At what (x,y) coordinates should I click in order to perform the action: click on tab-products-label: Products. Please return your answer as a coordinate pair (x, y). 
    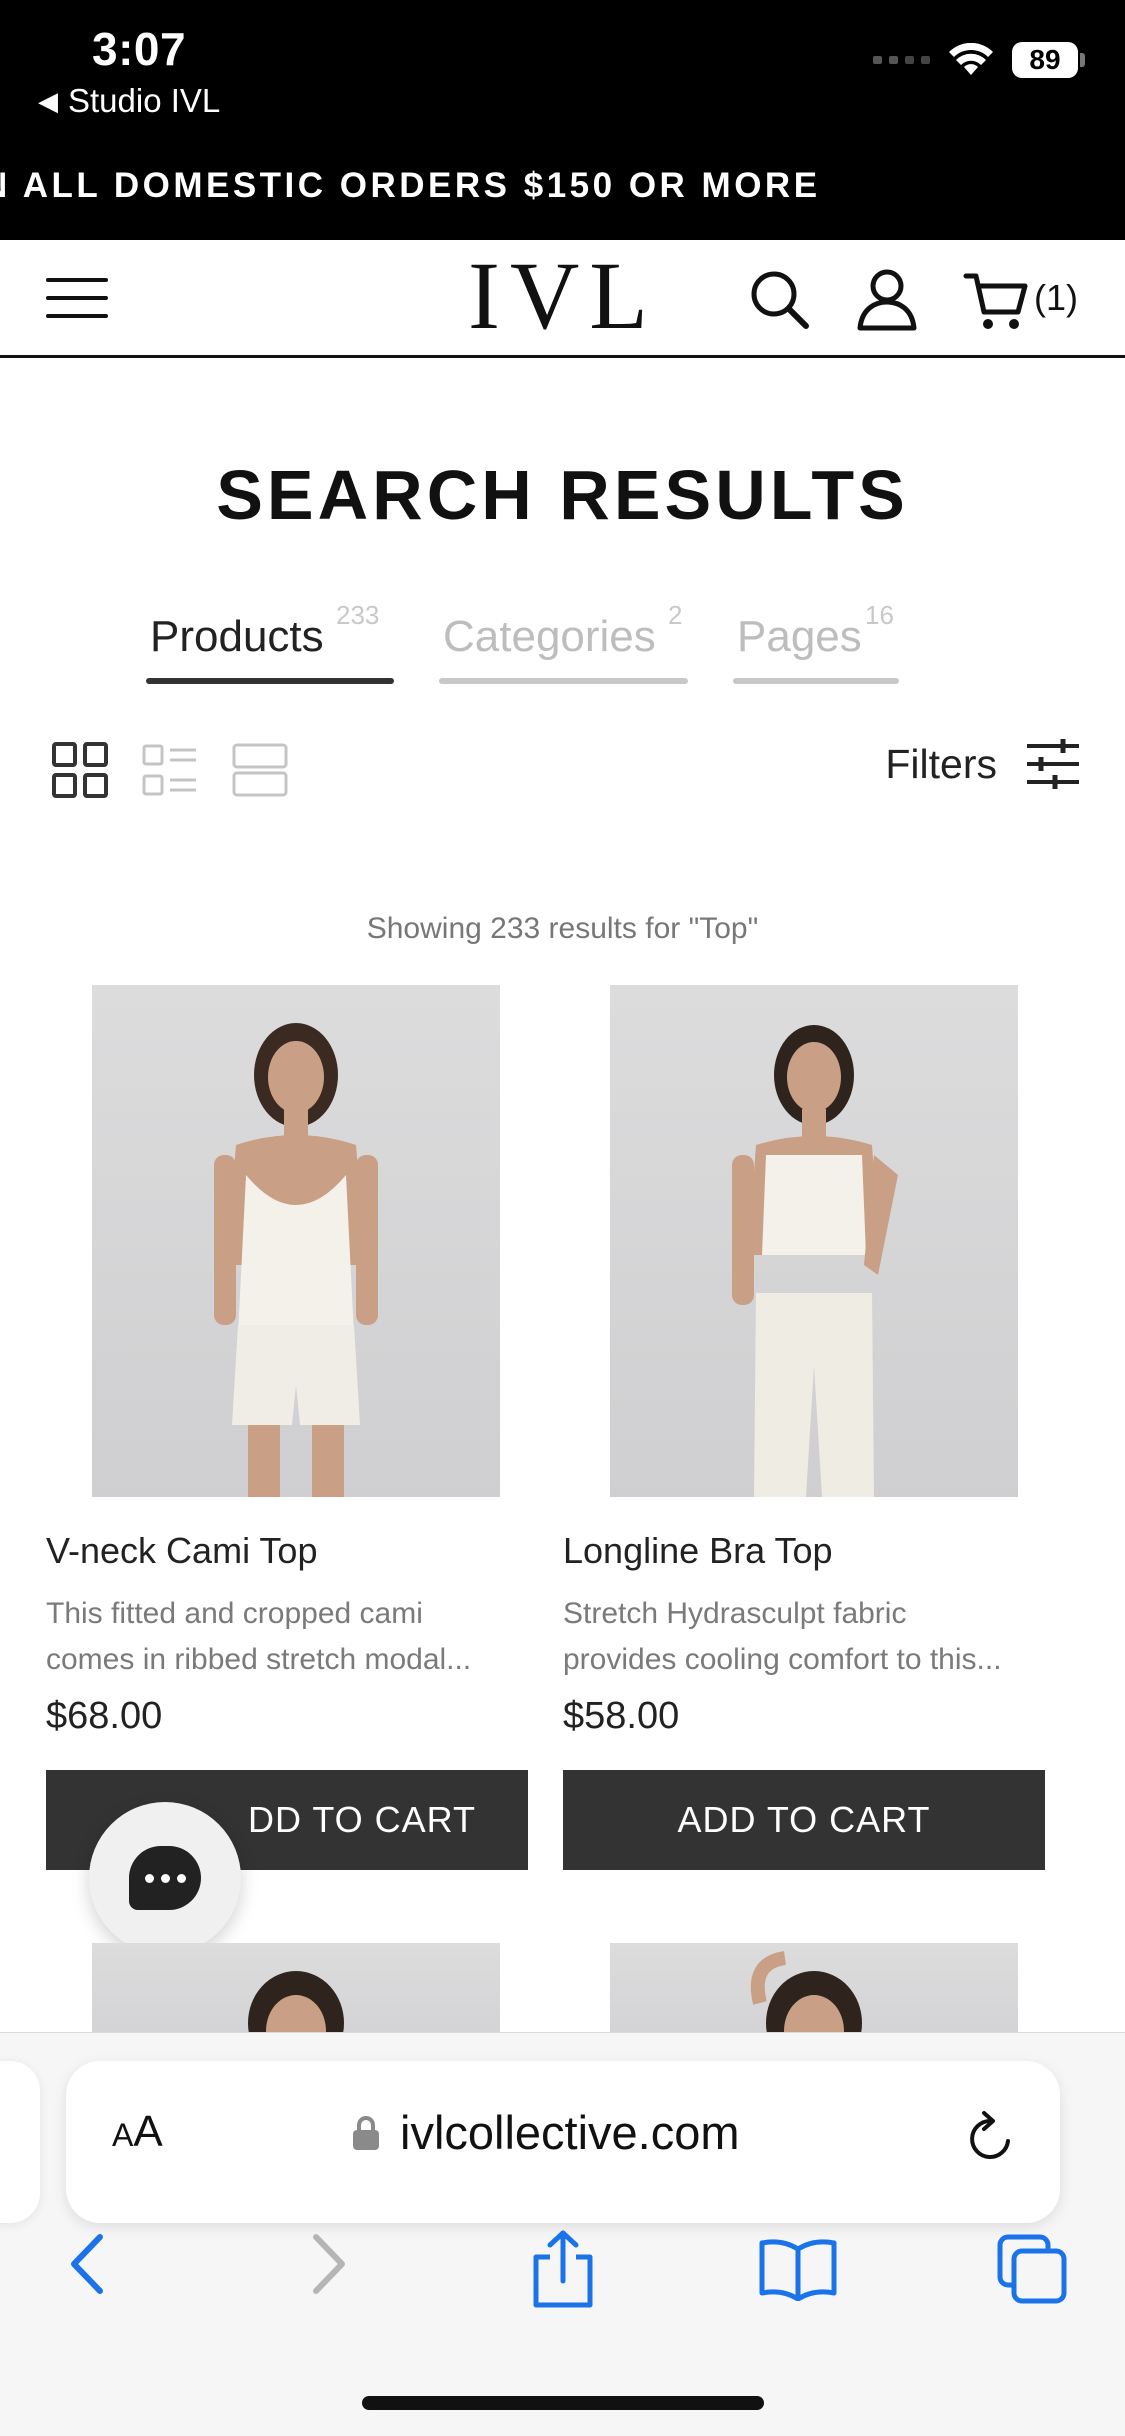
    Looking at the image, I should click on (237, 636).